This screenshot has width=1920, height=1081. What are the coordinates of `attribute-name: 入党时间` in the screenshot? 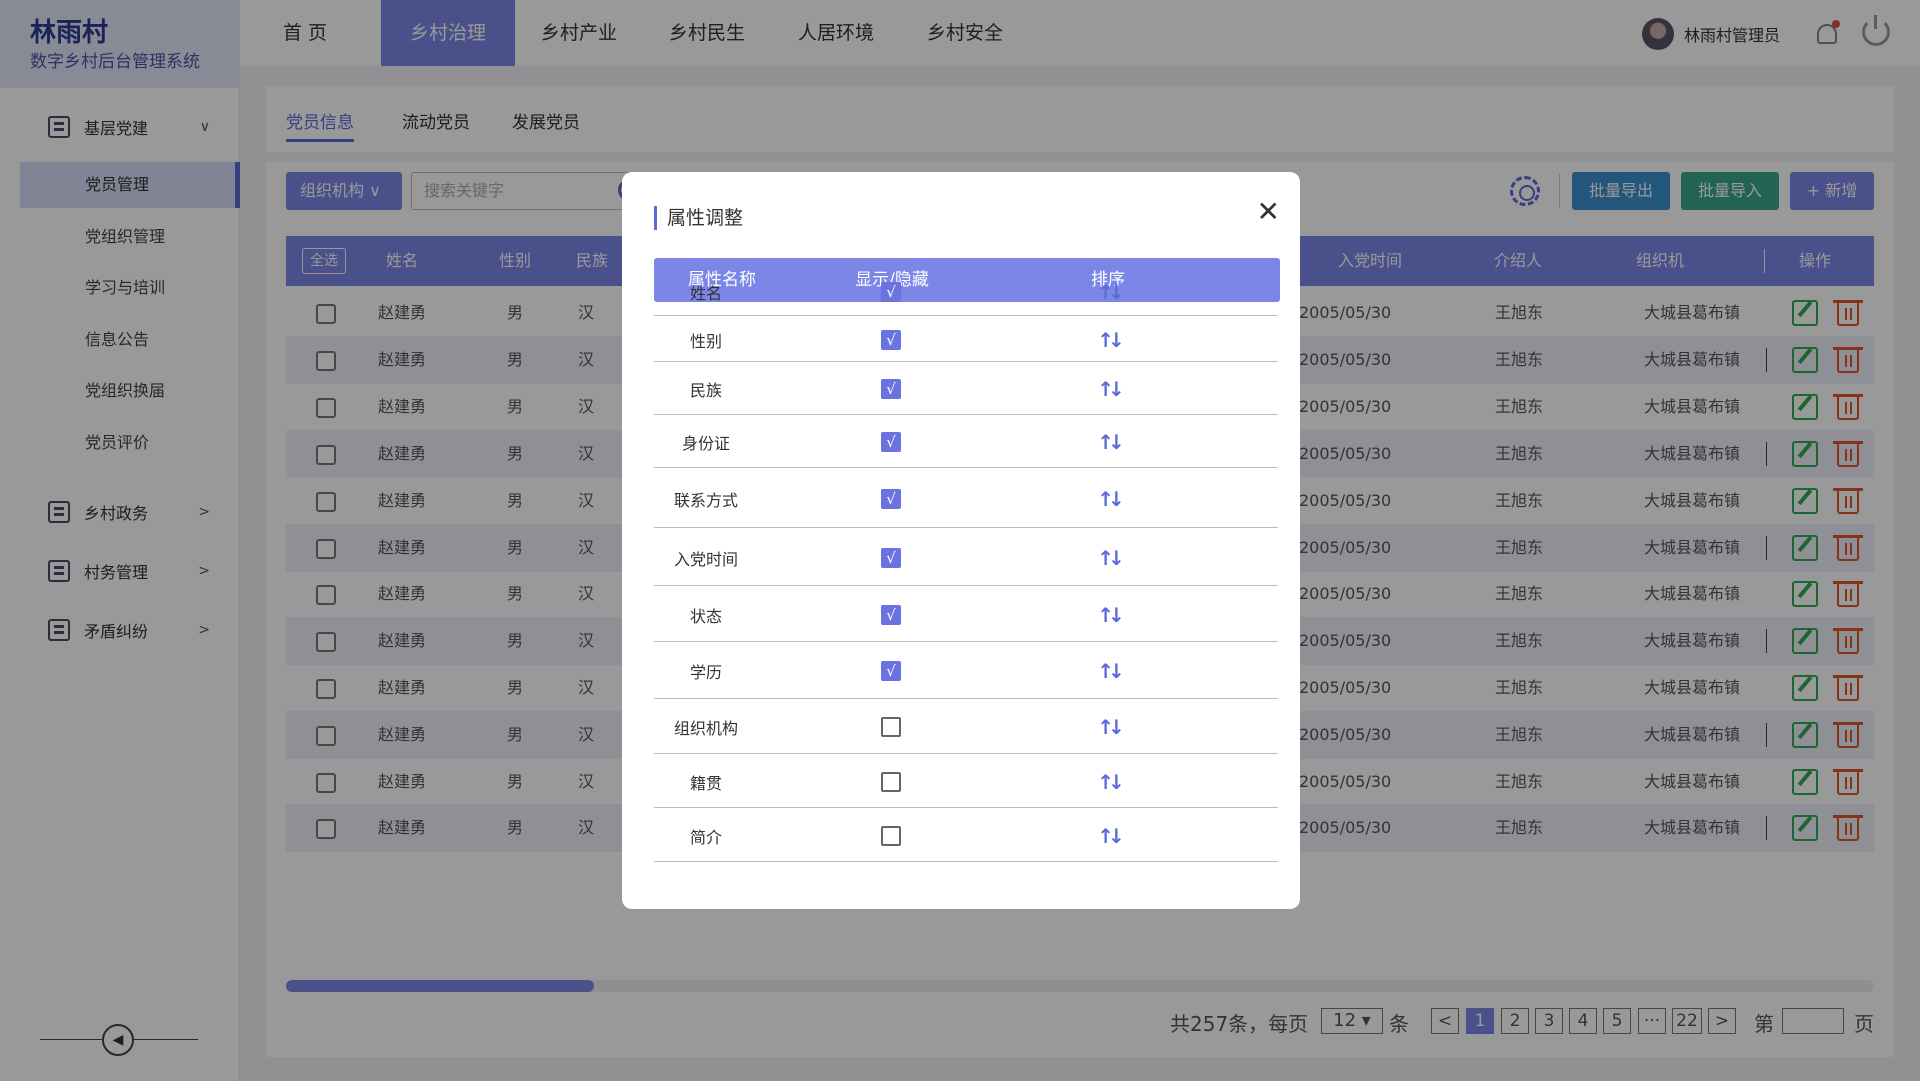 It's located at (705, 559).